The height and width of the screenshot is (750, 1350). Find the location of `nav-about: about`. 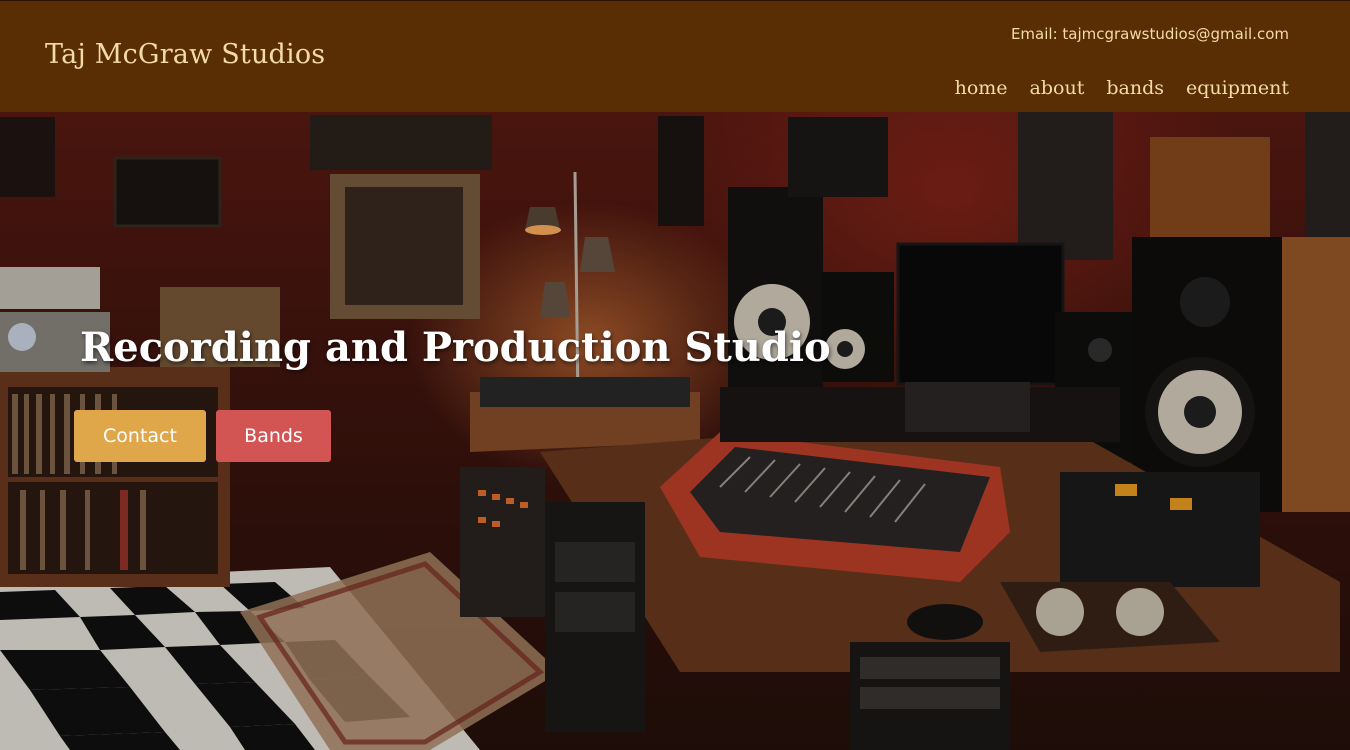

nav-about: about is located at coordinates (1057, 88).